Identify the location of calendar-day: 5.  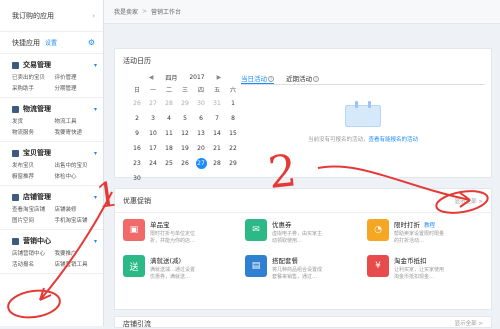
(185, 118).